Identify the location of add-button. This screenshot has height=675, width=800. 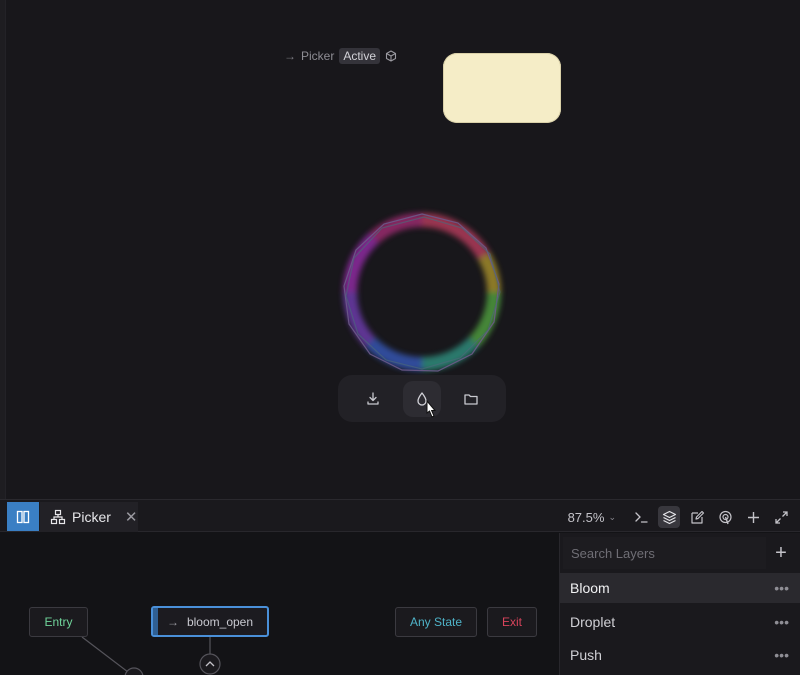
(753, 517).